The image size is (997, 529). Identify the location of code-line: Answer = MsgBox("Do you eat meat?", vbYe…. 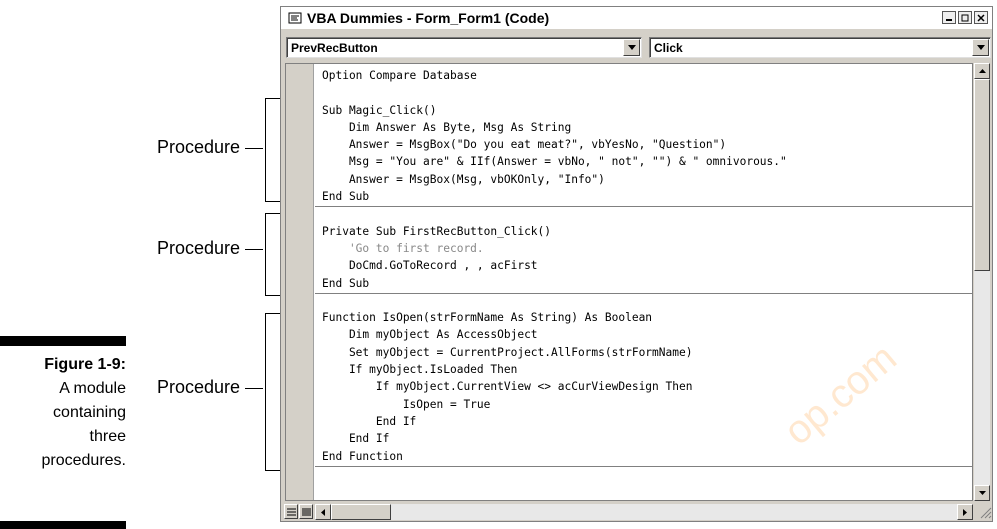
(524, 145).